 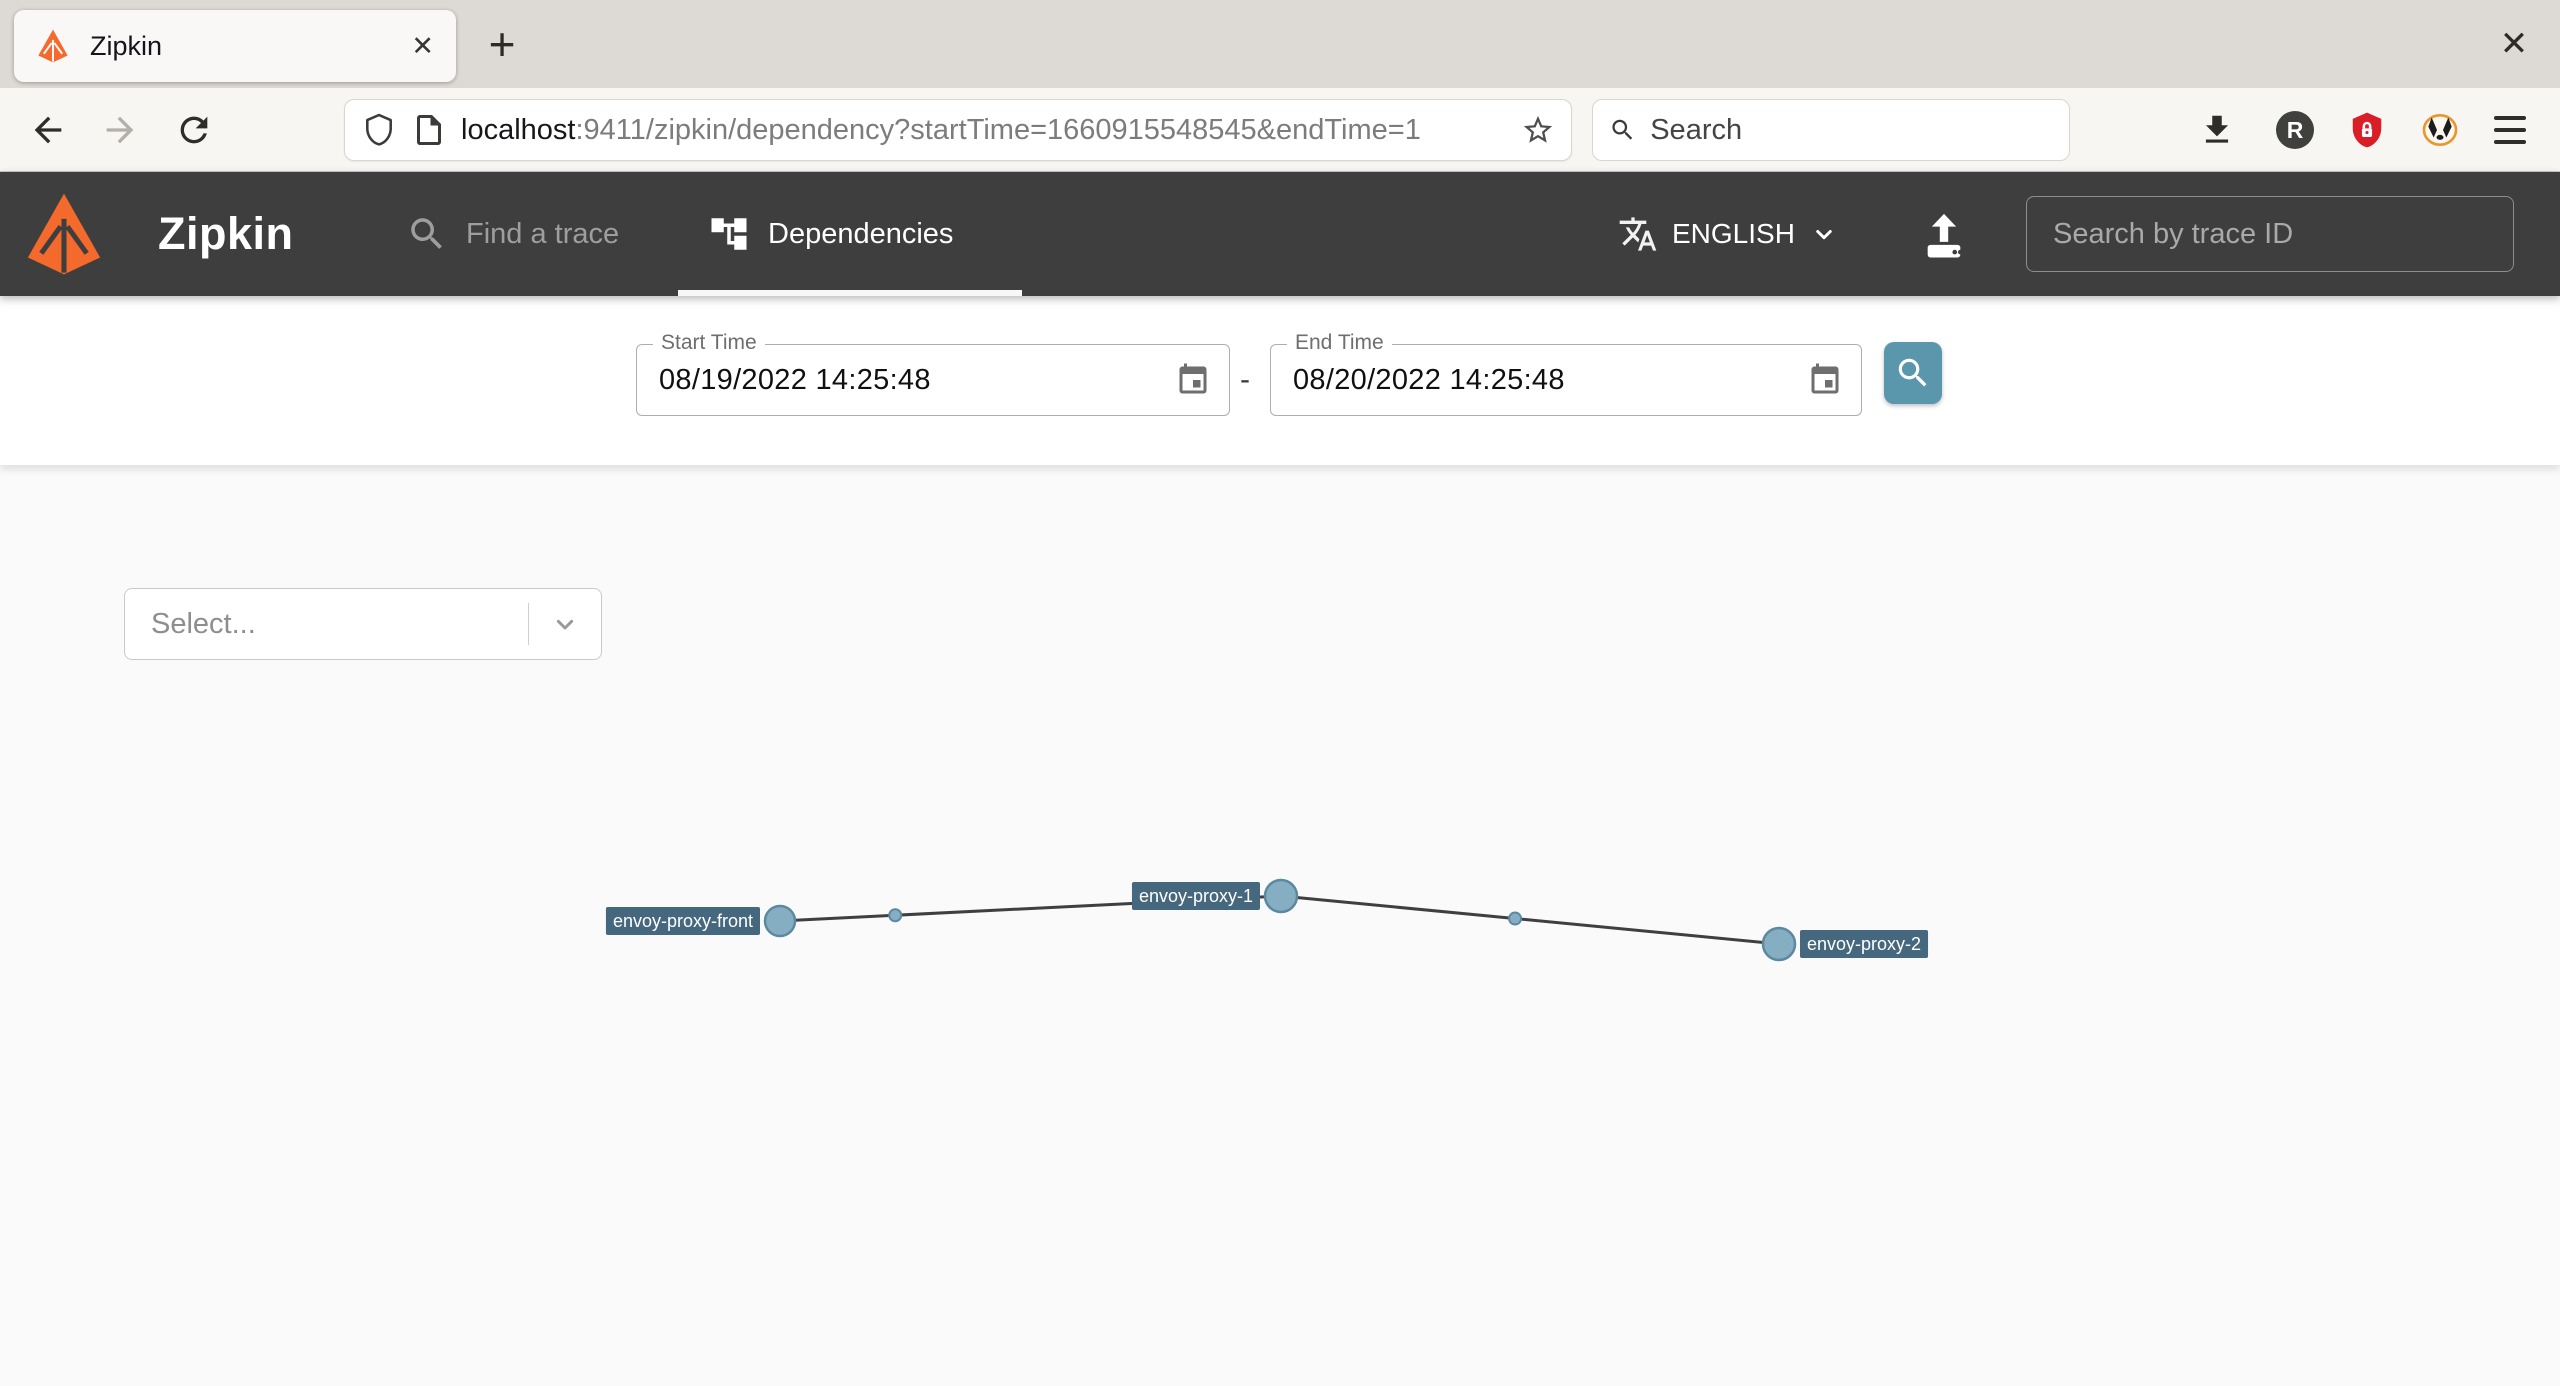 I want to click on page-info-icon, so click(x=429, y=130).